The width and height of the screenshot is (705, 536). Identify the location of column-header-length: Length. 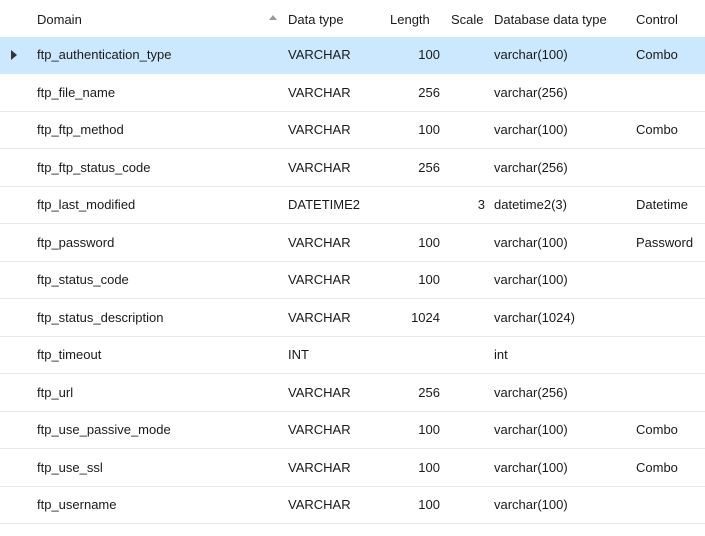
(410, 20).